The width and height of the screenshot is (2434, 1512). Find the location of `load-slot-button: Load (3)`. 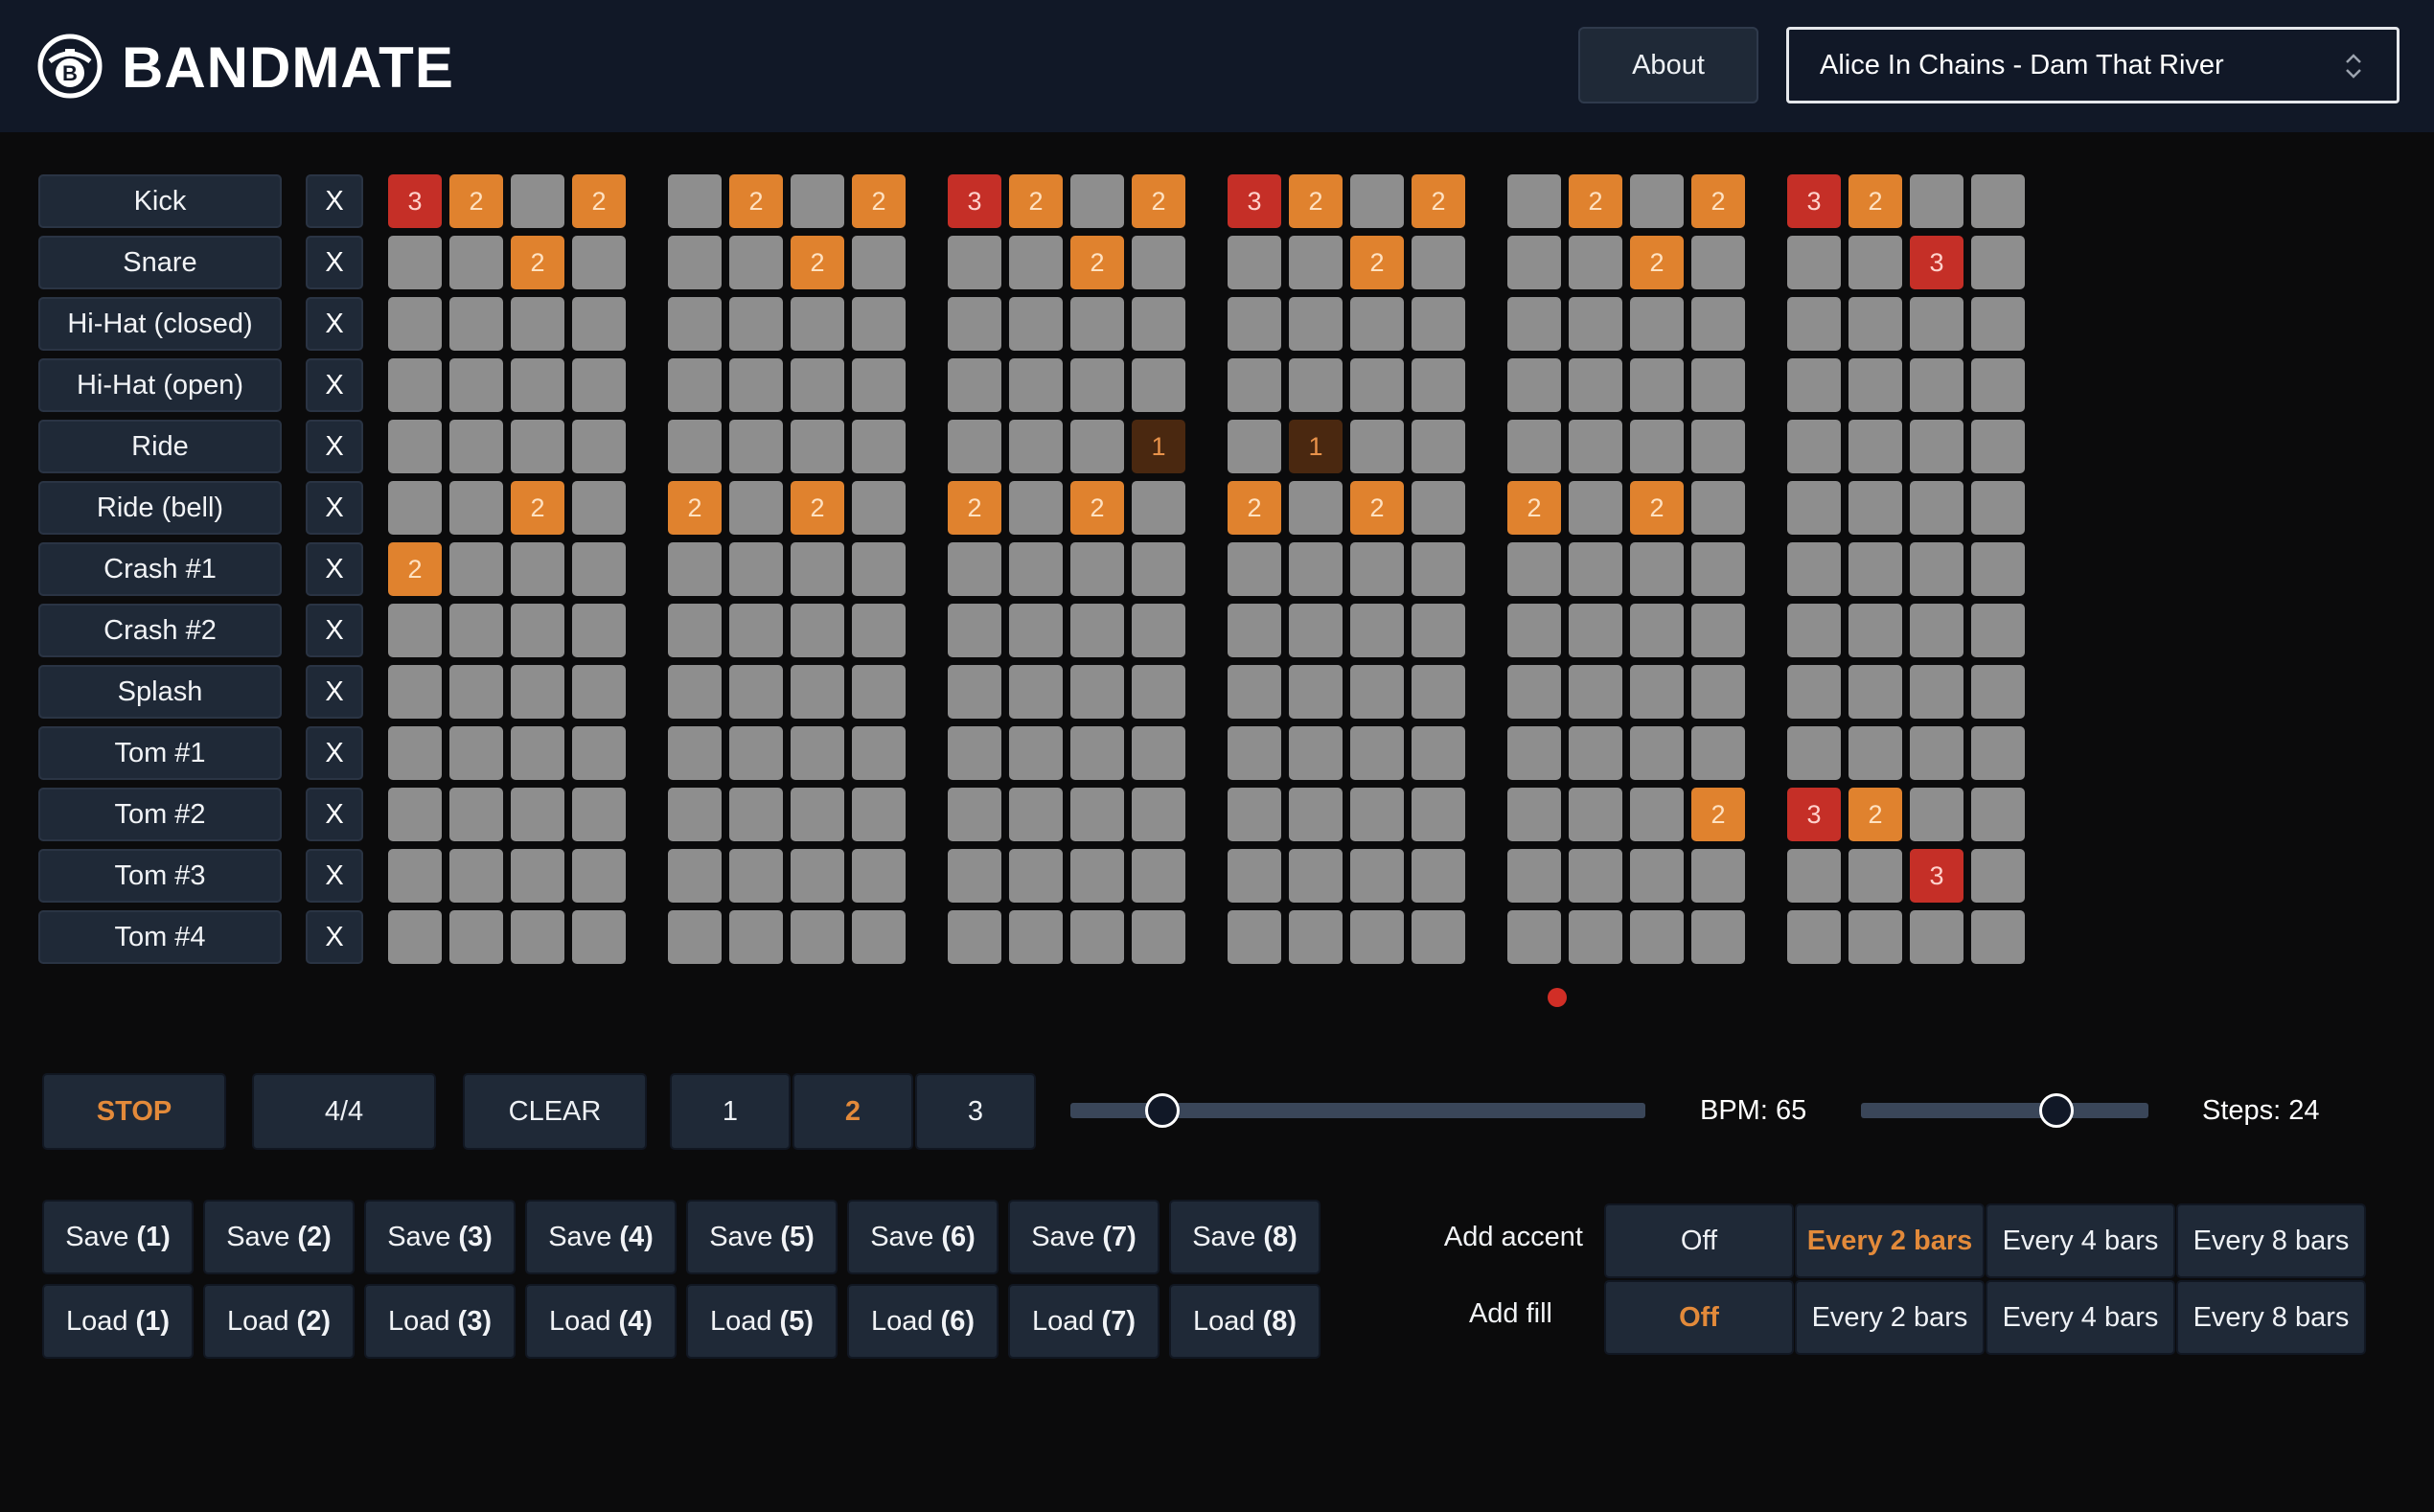

load-slot-button: Load (3) is located at coordinates (440, 1321).